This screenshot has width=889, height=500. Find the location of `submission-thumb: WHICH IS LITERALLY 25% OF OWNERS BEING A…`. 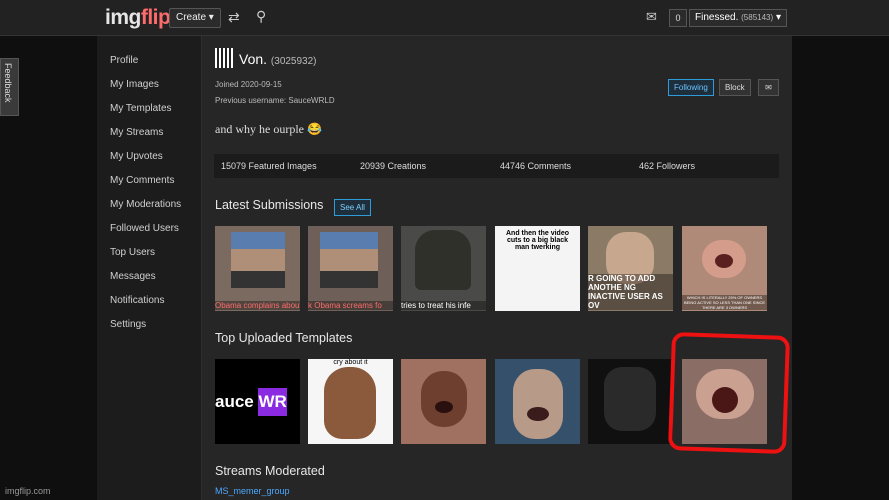

submission-thumb: WHICH IS LITERALLY 25% OF OWNERS BEING A… is located at coordinates (724, 268).